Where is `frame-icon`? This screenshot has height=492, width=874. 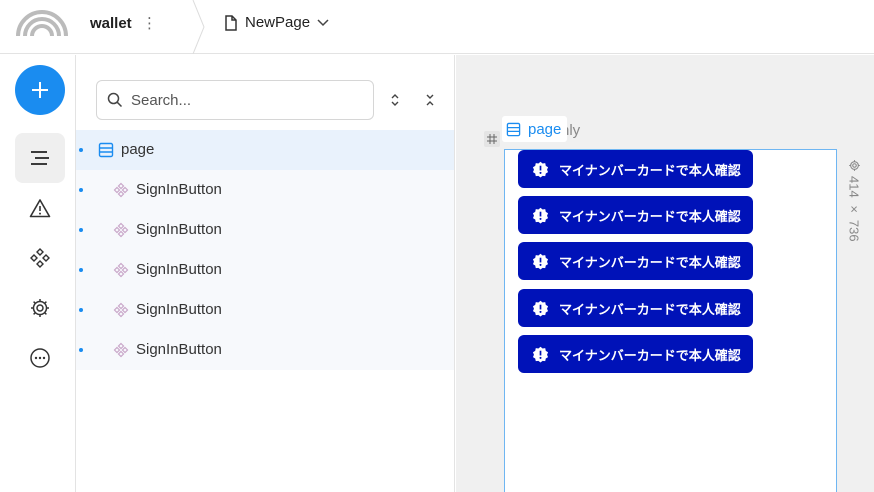
frame-icon is located at coordinates (492, 139).